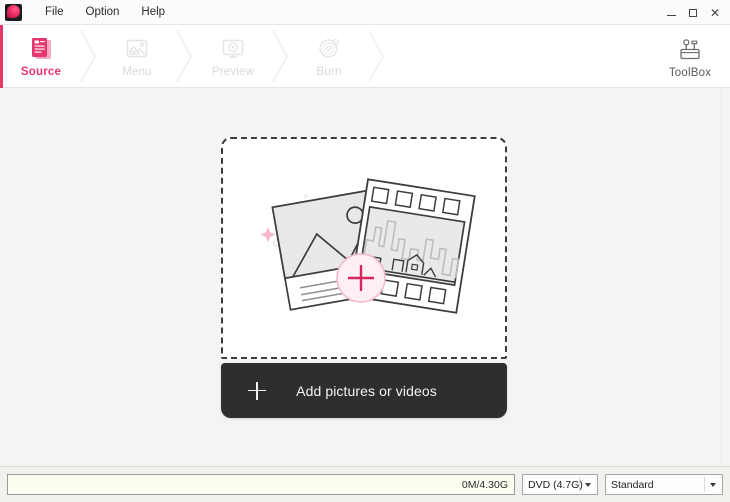 This screenshot has height=502, width=730. What do you see at coordinates (365, 12) in the screenshot?
I see `title-bar: File Option Help ✕` at bounding box center [365, 12].